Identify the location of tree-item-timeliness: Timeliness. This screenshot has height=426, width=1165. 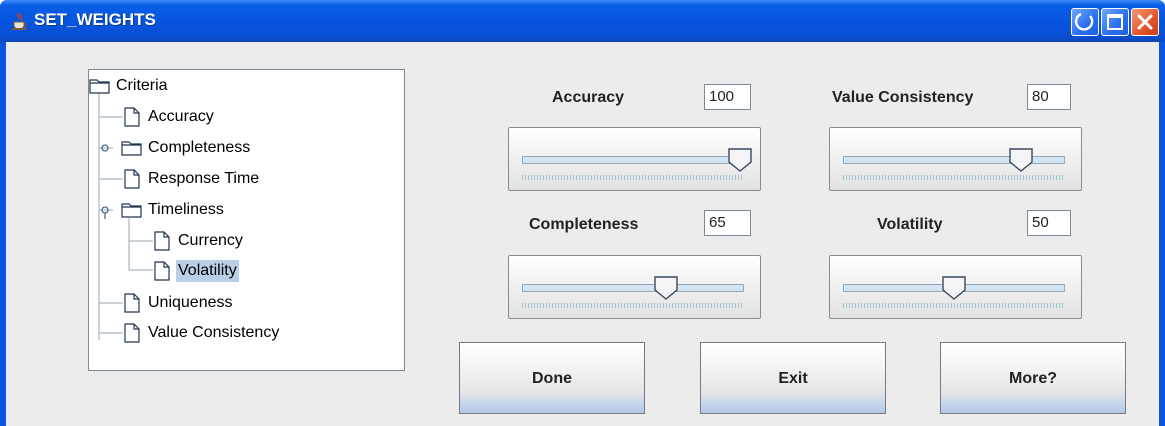
(173, 210).